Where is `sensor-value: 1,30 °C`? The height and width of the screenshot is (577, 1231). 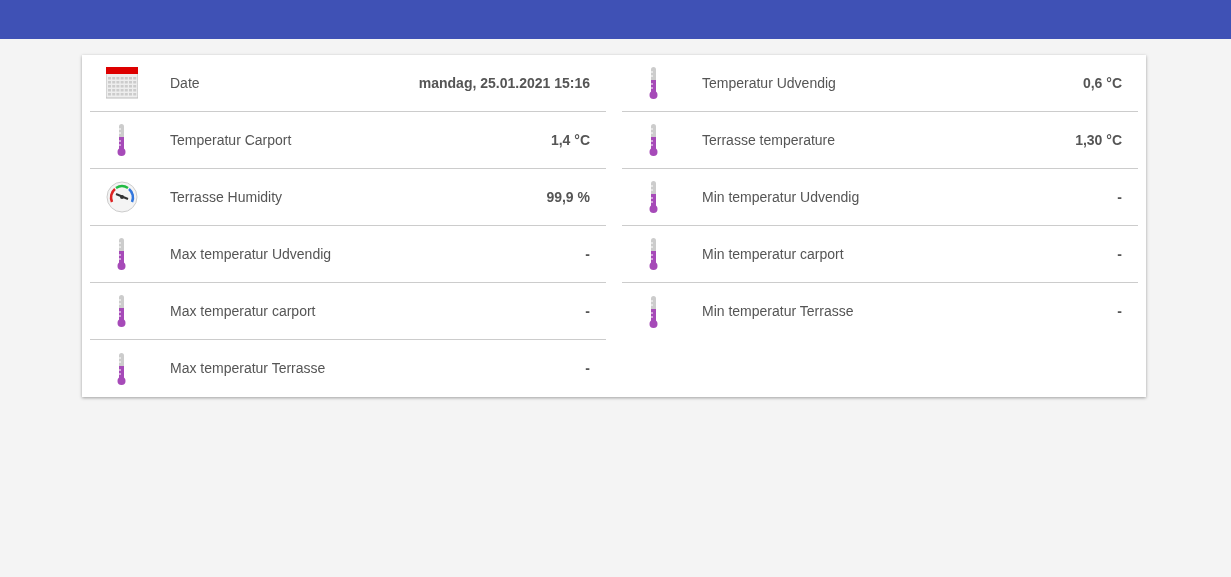 sensor-value: 1,30 °C is located at coordinates (1098, 140).